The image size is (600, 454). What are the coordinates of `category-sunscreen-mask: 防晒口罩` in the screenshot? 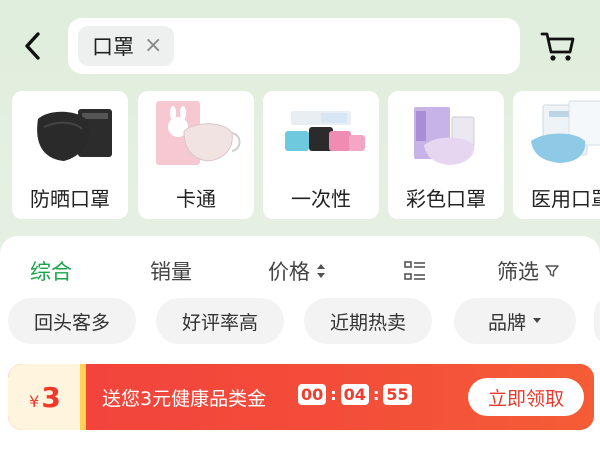 It's located at (70, 155).